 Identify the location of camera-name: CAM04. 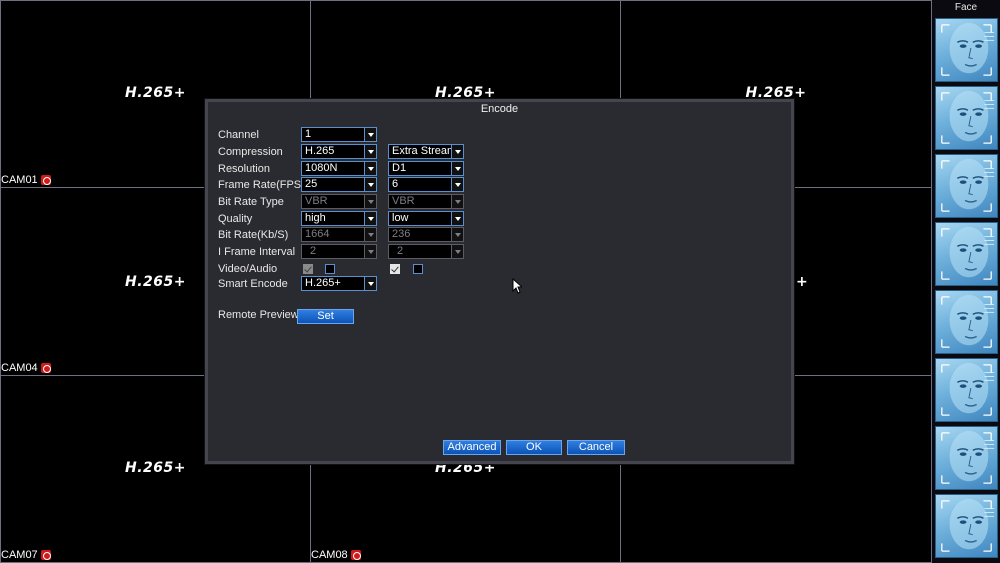
(26, 368).